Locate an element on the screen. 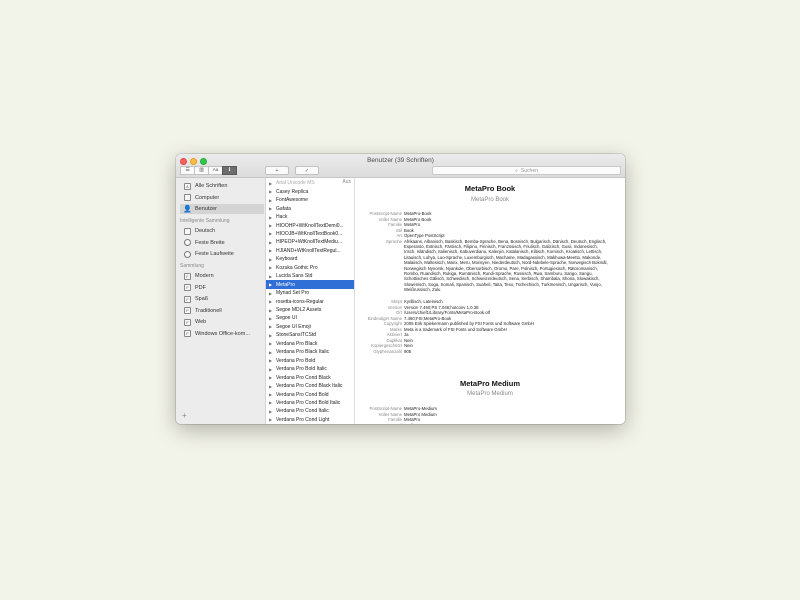  sidebar-item-pdf: F PDF is located at coordinates (222, 288).